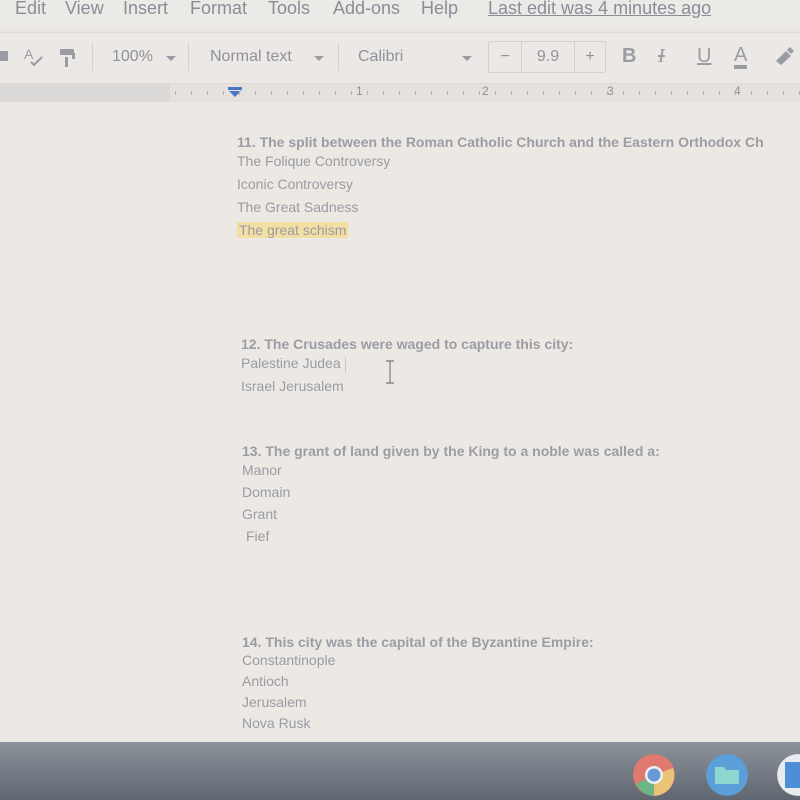  Describe the element at coordinates (251, 57) in the screenshot. I see `style-select: Normal text` at that location.